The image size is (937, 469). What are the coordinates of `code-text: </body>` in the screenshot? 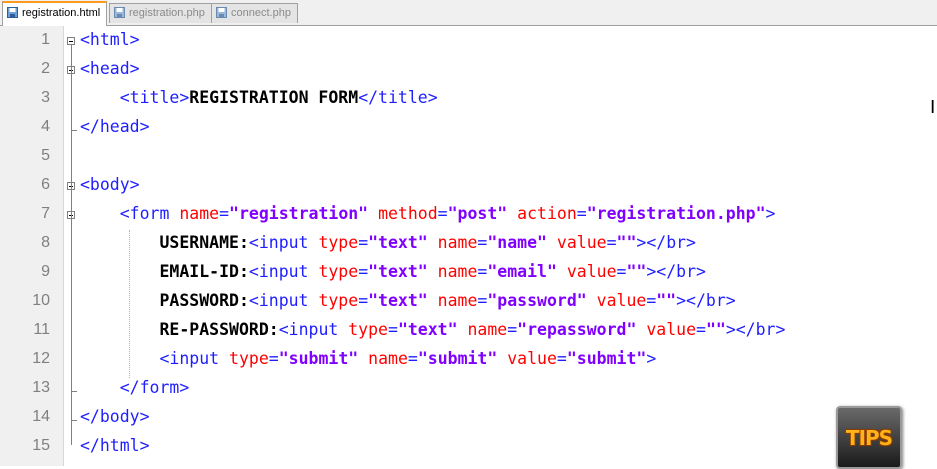 It's located at (115, 417).